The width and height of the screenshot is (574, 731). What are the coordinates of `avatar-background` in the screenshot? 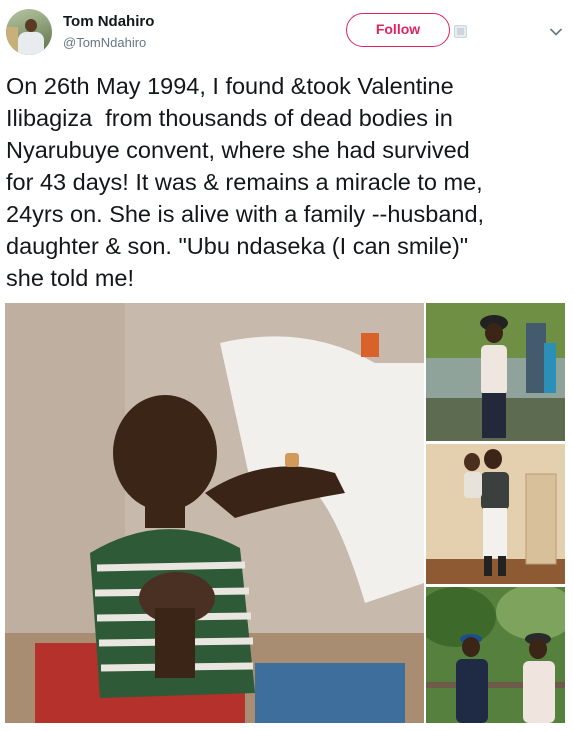 It's located at (12, 41).